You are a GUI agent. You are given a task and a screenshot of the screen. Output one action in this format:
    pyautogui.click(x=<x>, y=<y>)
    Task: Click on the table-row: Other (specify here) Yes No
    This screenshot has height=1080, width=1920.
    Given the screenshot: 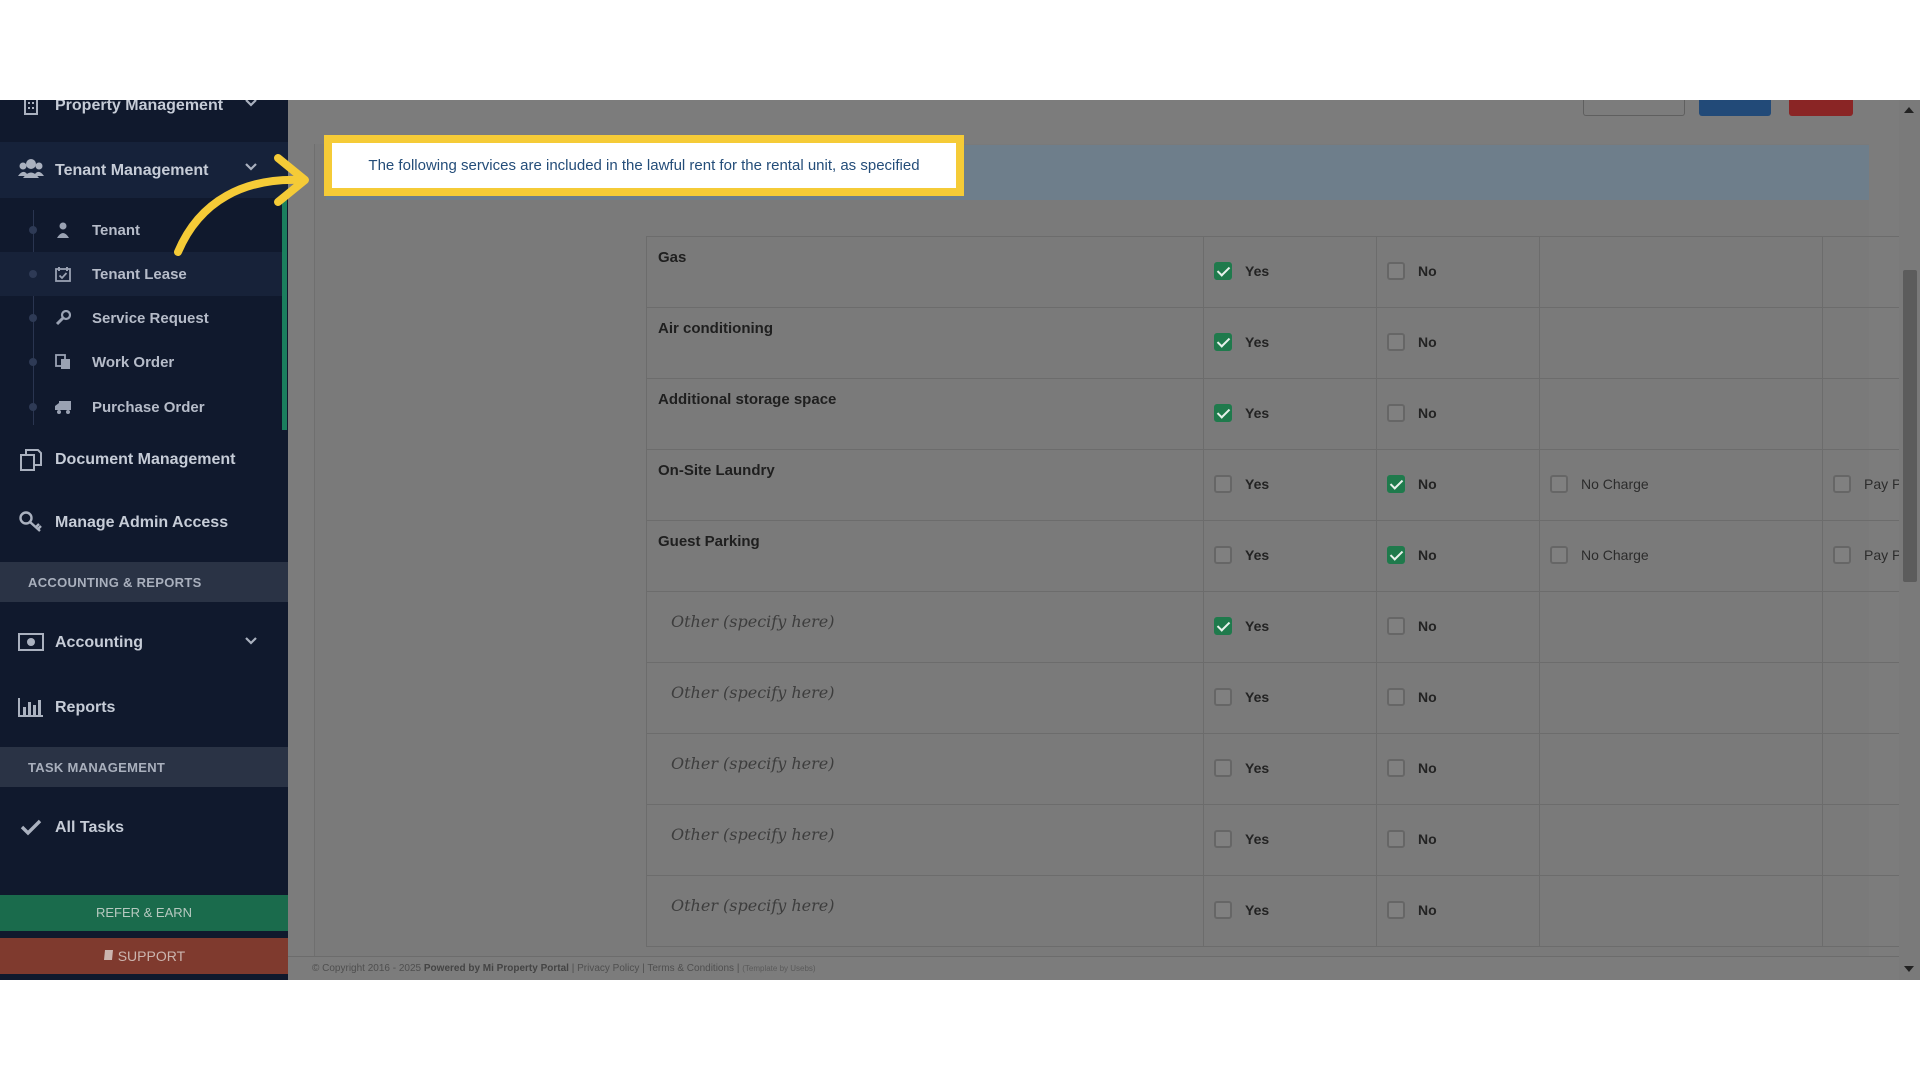 What is the action you would take?
    pyautogui.click(x=1283, y=627)
    